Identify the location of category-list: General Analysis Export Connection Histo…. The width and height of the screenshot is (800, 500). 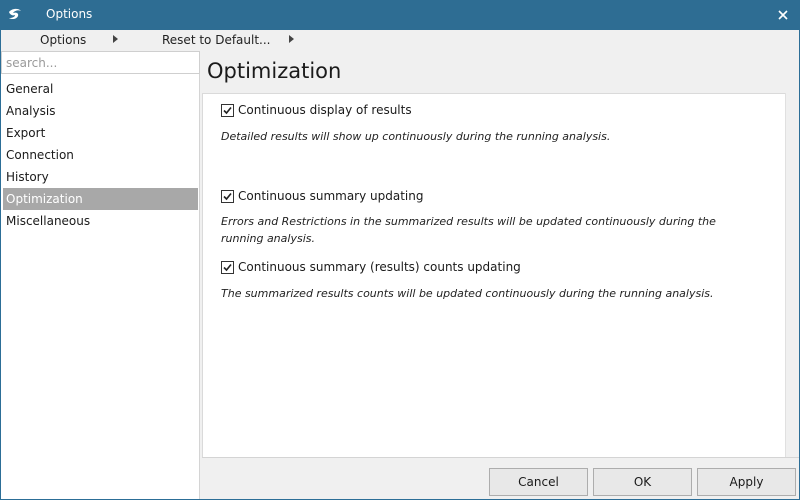
(100, 155).